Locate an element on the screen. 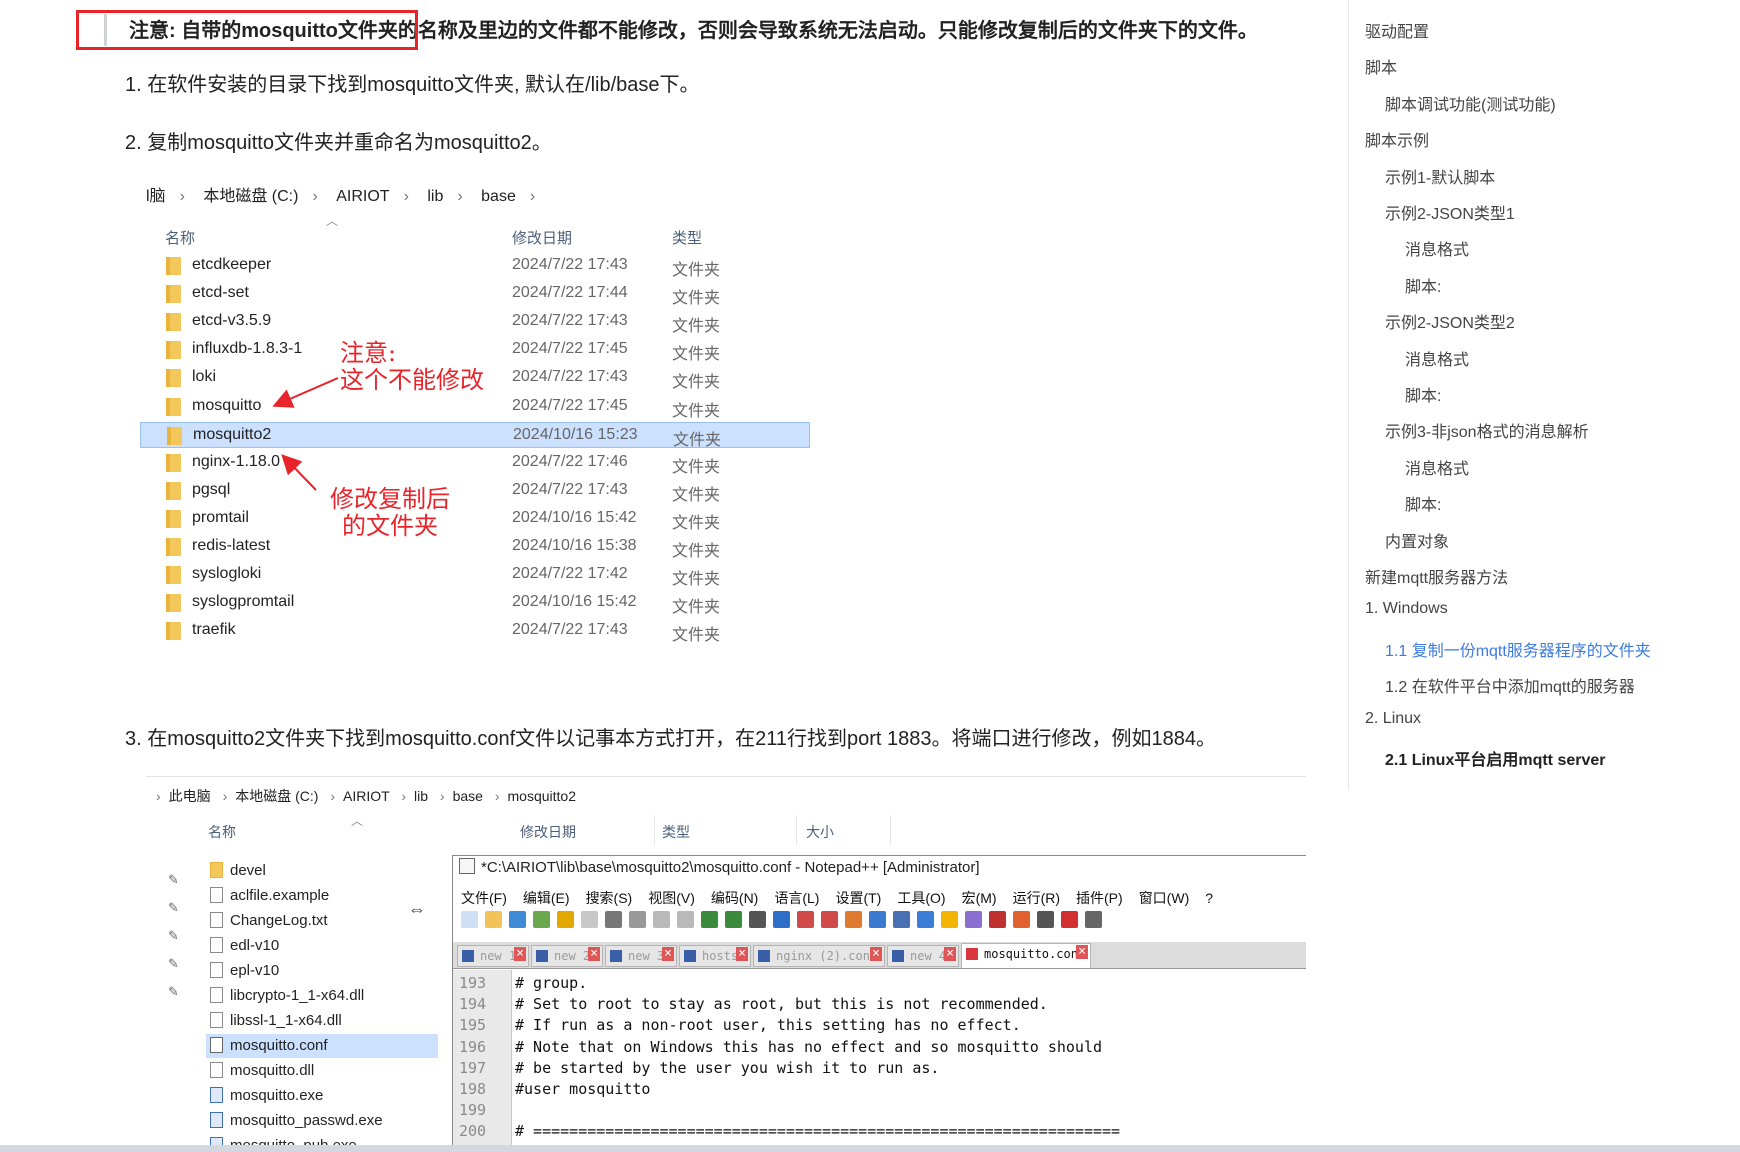 The height and width of the screenshot is (1152, 1740). menu-item: 工具(O) is located at coordinates (921, 898).